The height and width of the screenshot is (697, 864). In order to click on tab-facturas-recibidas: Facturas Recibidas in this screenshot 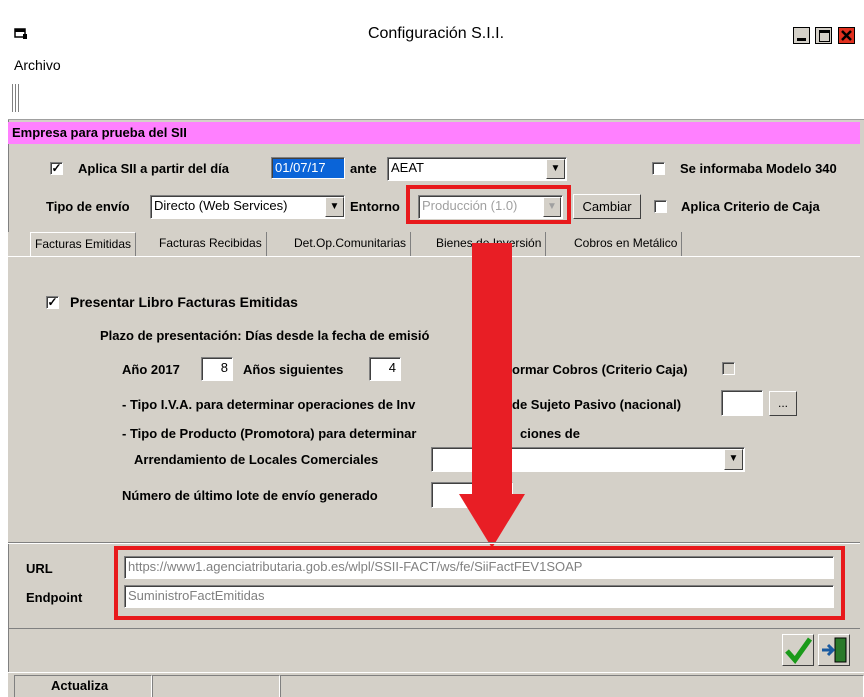, I will do `click(211, 244)`.